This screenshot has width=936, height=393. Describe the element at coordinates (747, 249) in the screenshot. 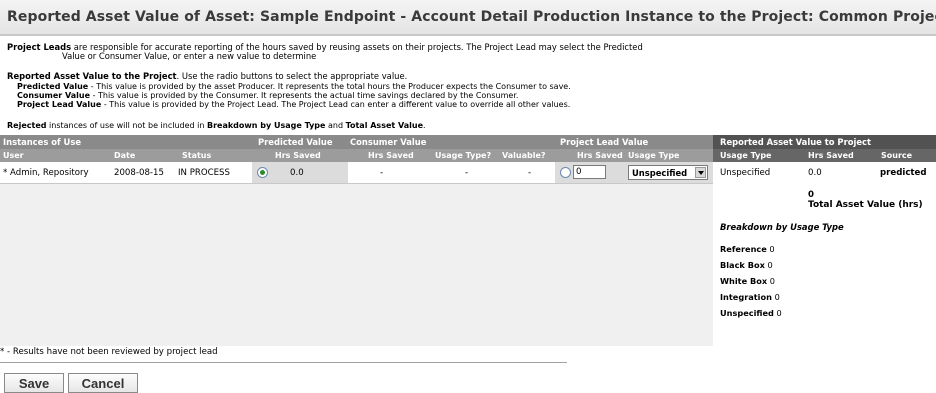

I see `breakdown-item-reference: Reference 0` at that location.